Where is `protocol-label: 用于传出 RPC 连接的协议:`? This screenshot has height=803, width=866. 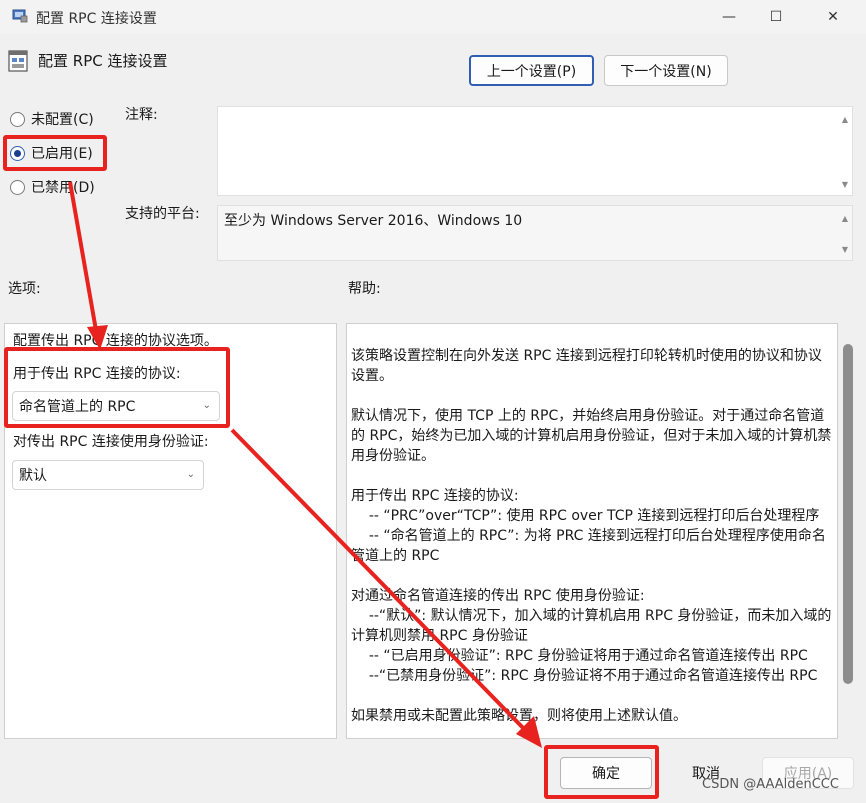 protocol-label: 用于传出 RPC 连接的协议: is located at coordinates (97, 374).